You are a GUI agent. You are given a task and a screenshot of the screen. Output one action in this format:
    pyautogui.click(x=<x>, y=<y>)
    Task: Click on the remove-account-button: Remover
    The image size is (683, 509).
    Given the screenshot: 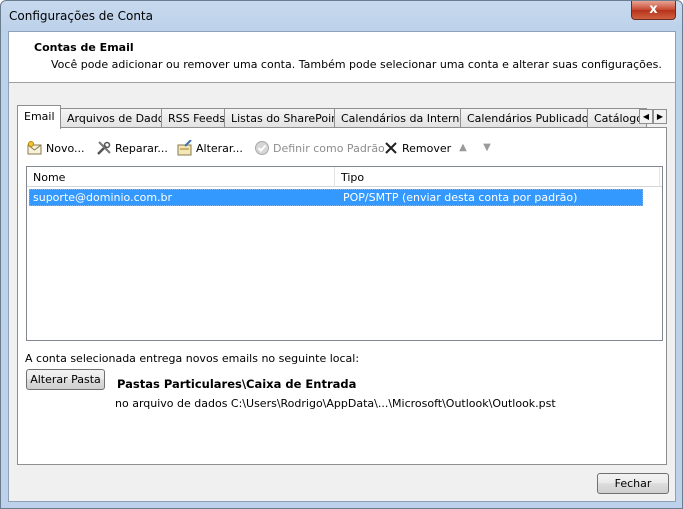 What is the action you would take?
    pyautogui.click(x=417, y=148)
    